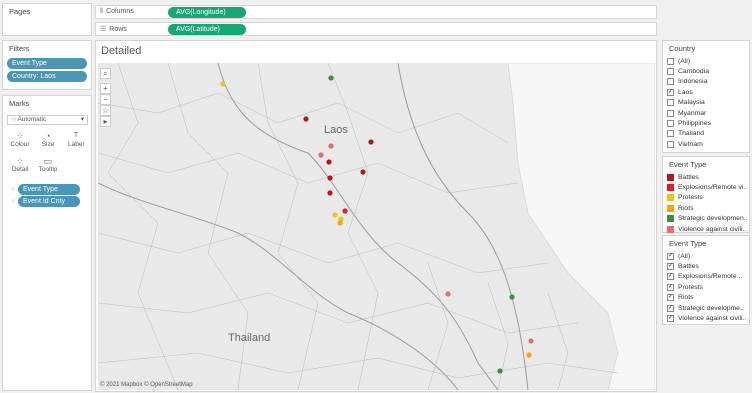  Describe the element at coordinates (76, 139) in the screenshot. I see `label-button: T Label` at that location.